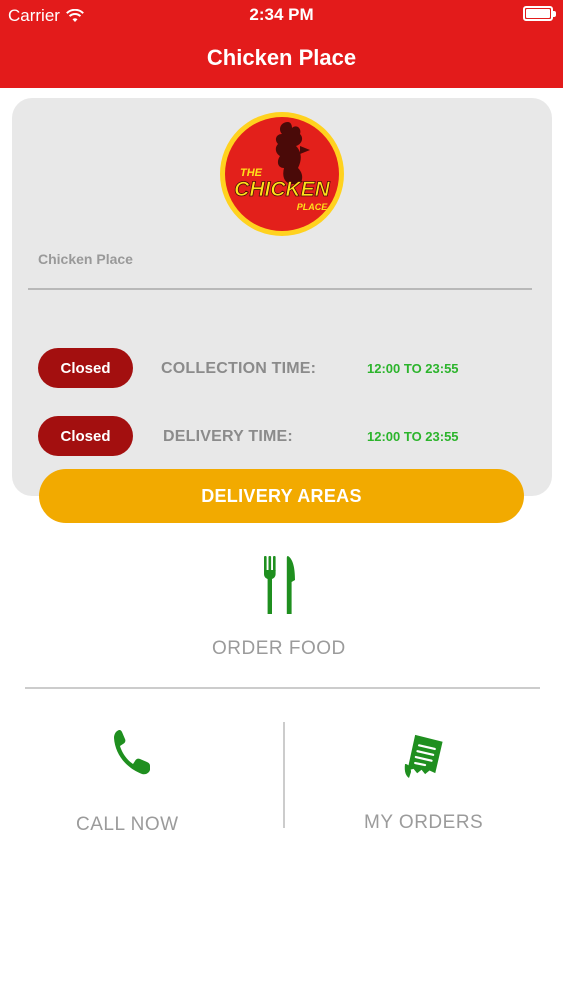  What do you see at coordinates (539, 13) in the screenshot?
I see `battery-icon` at bounding box center [539, 13].